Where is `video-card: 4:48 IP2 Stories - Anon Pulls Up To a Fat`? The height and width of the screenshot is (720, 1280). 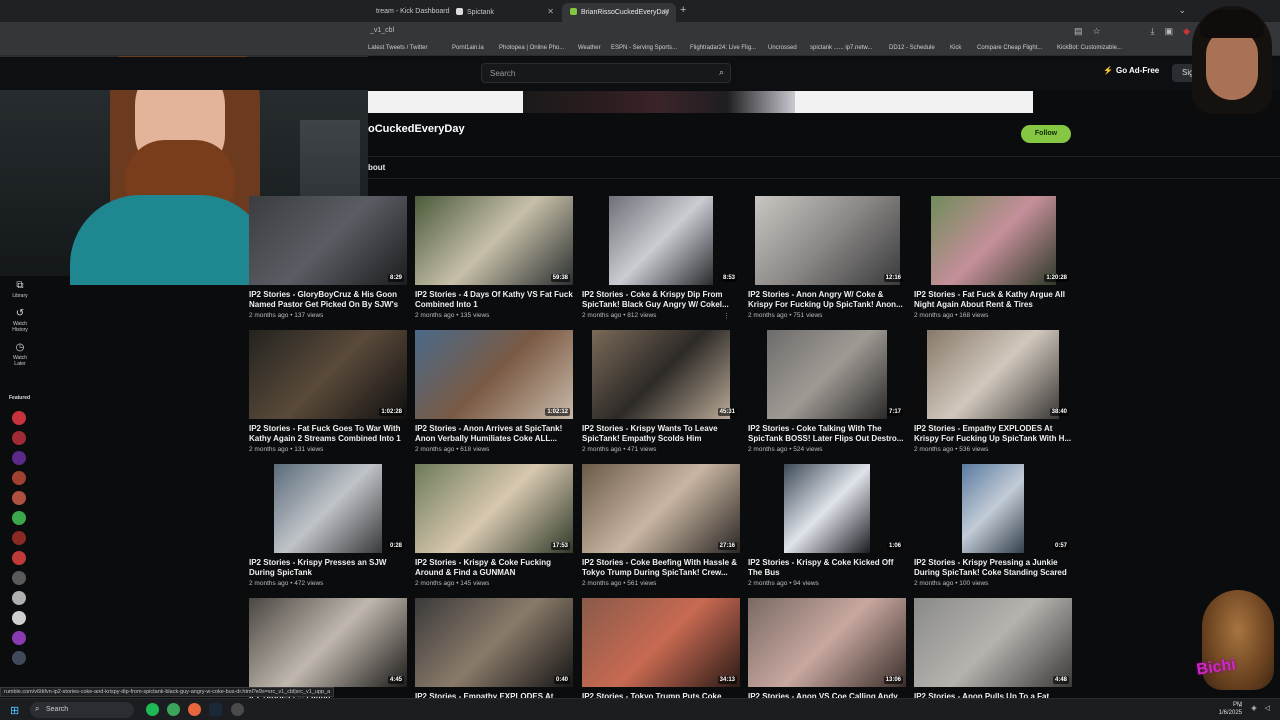 video-card: 4:48 IP2 Stories - Anon Pulls Up To a Fat is located at coordinates (993, 655).